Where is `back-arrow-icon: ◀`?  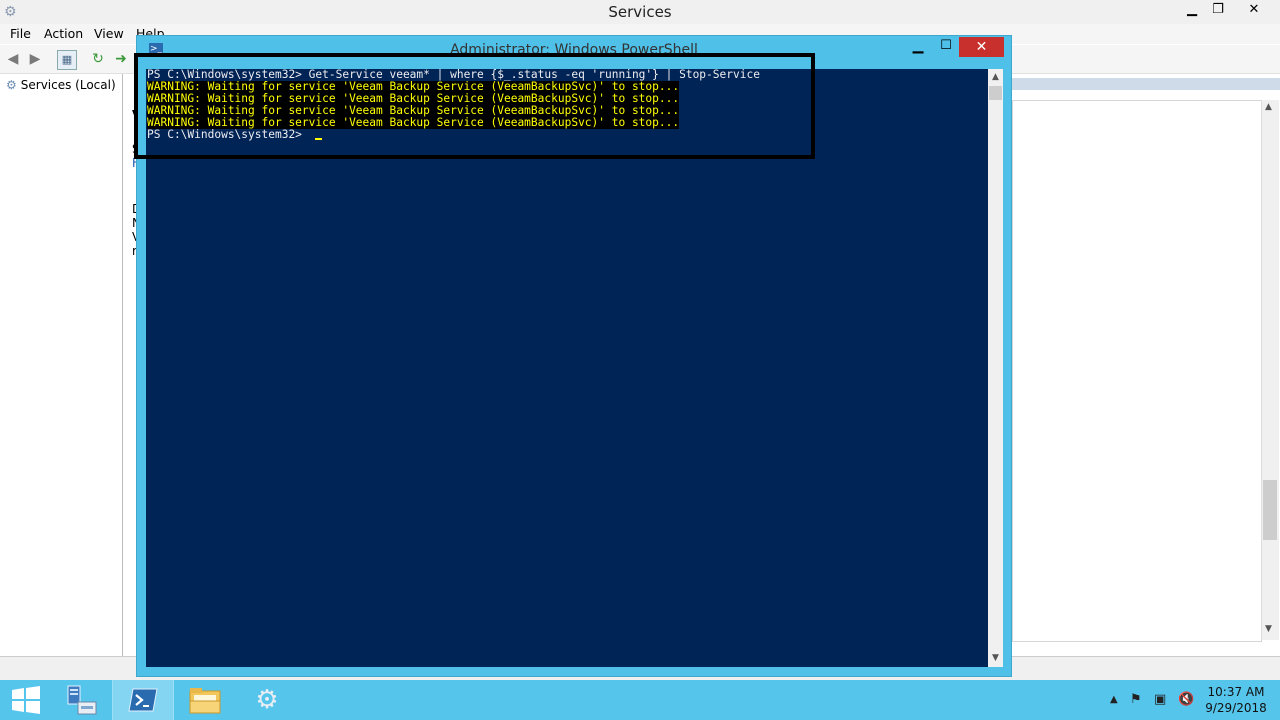
back-arrow-icon: ◀ is located at coordinates (13, 59).